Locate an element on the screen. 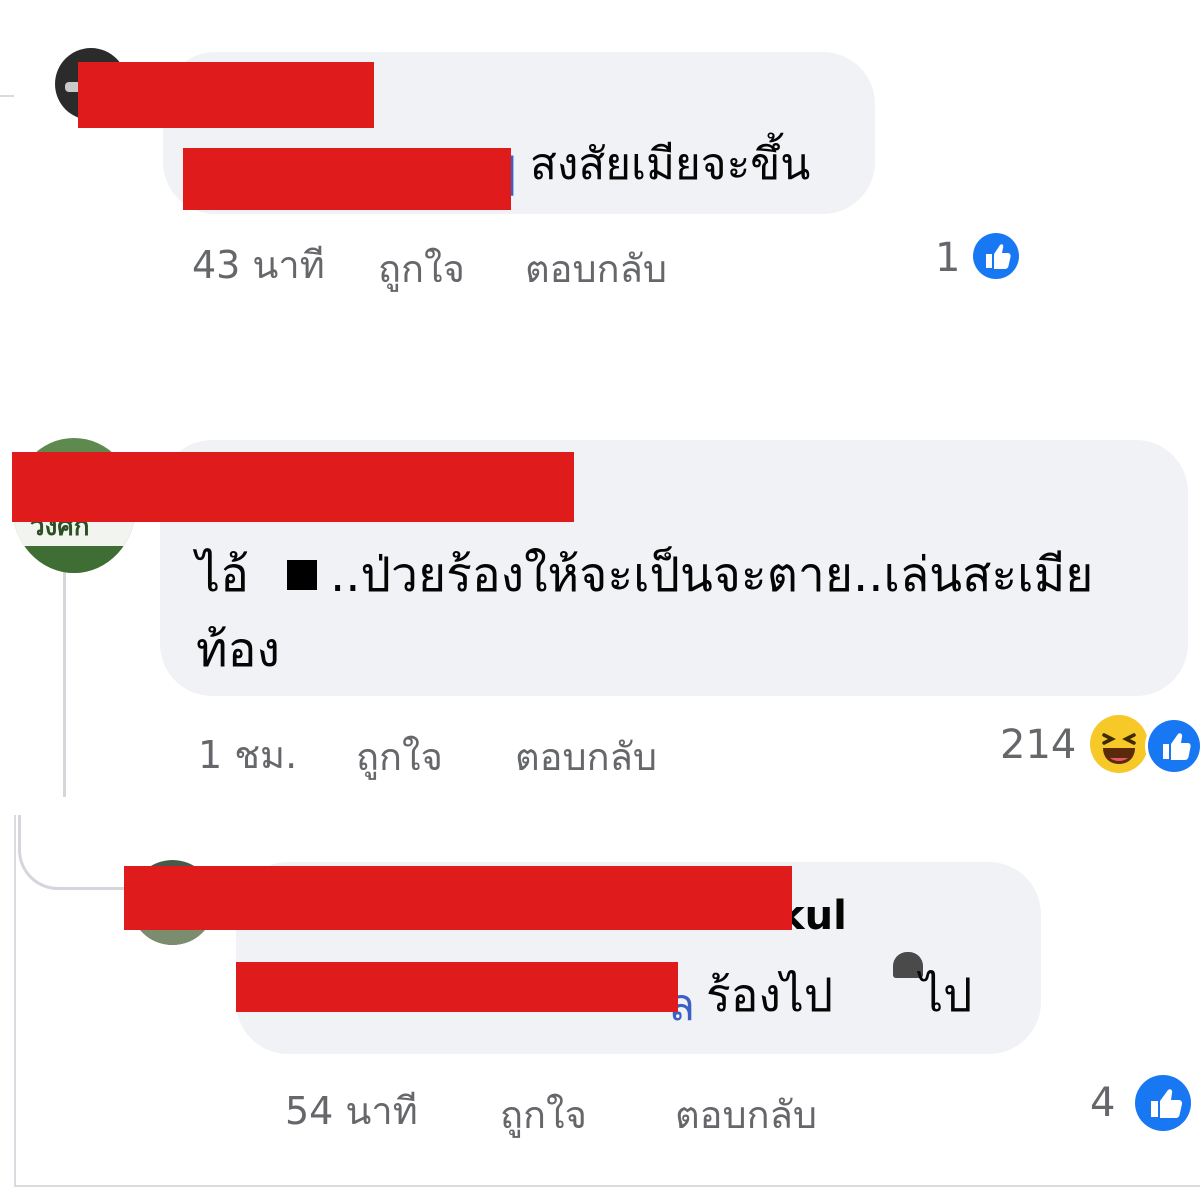 The image size is (1200, 1200). thread-connector-line is located at coordinates (64, 684).